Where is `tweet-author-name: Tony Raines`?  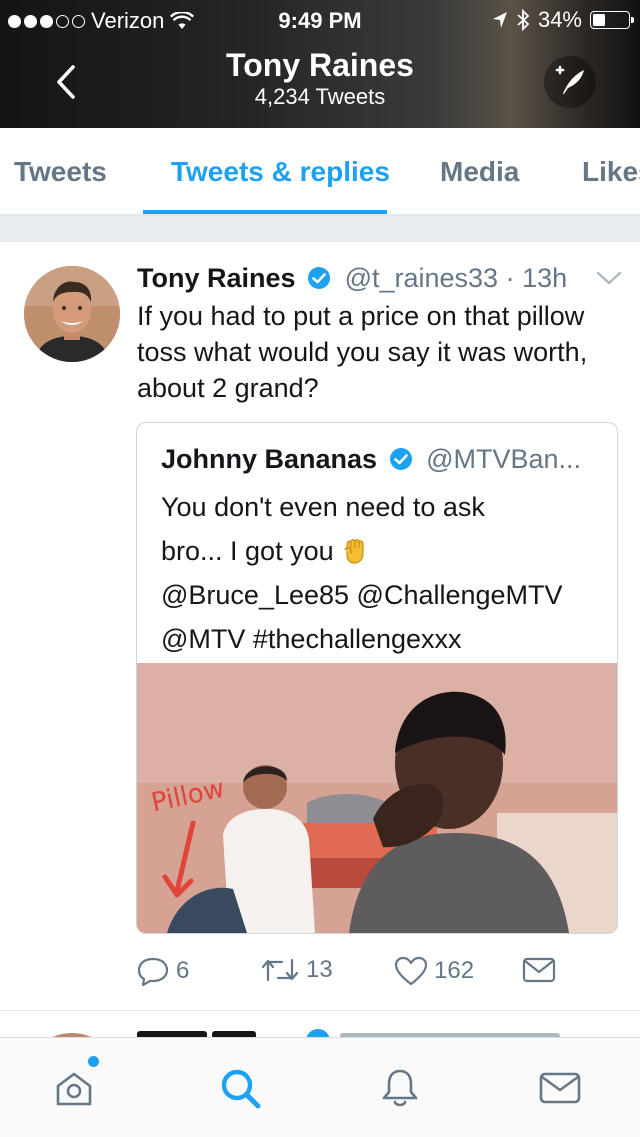
tweet-author-name: Tony Raines is located at coordinates (216, 278).